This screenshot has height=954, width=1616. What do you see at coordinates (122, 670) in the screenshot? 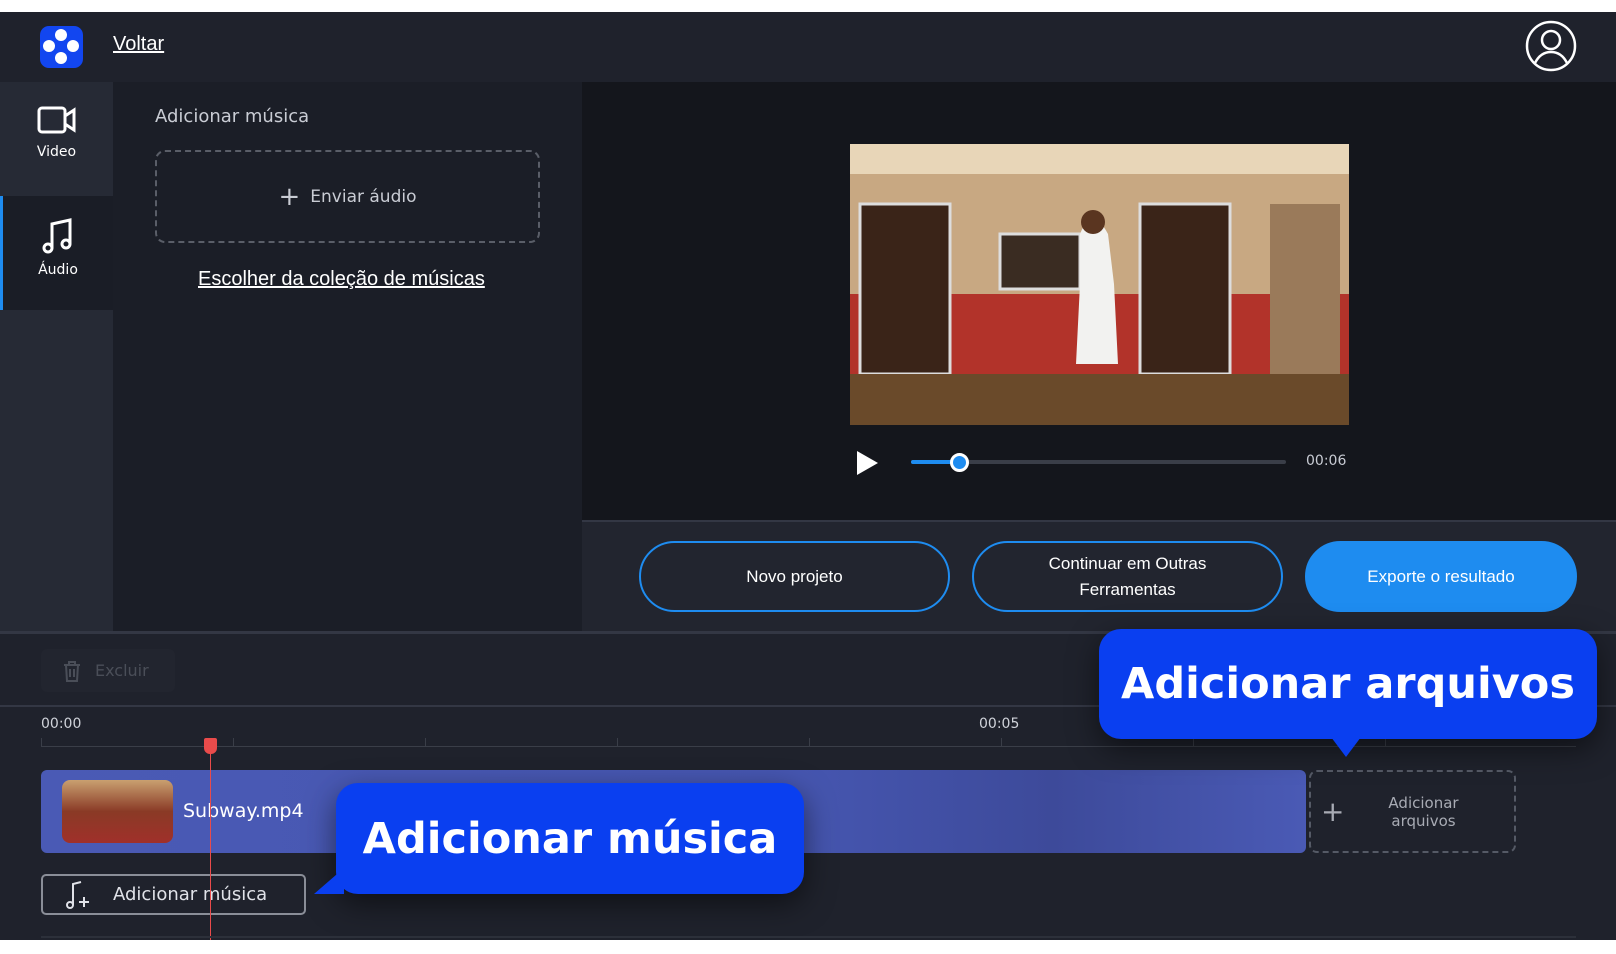
I see `delete-label: Excluir` at bounding box center [122, 670].